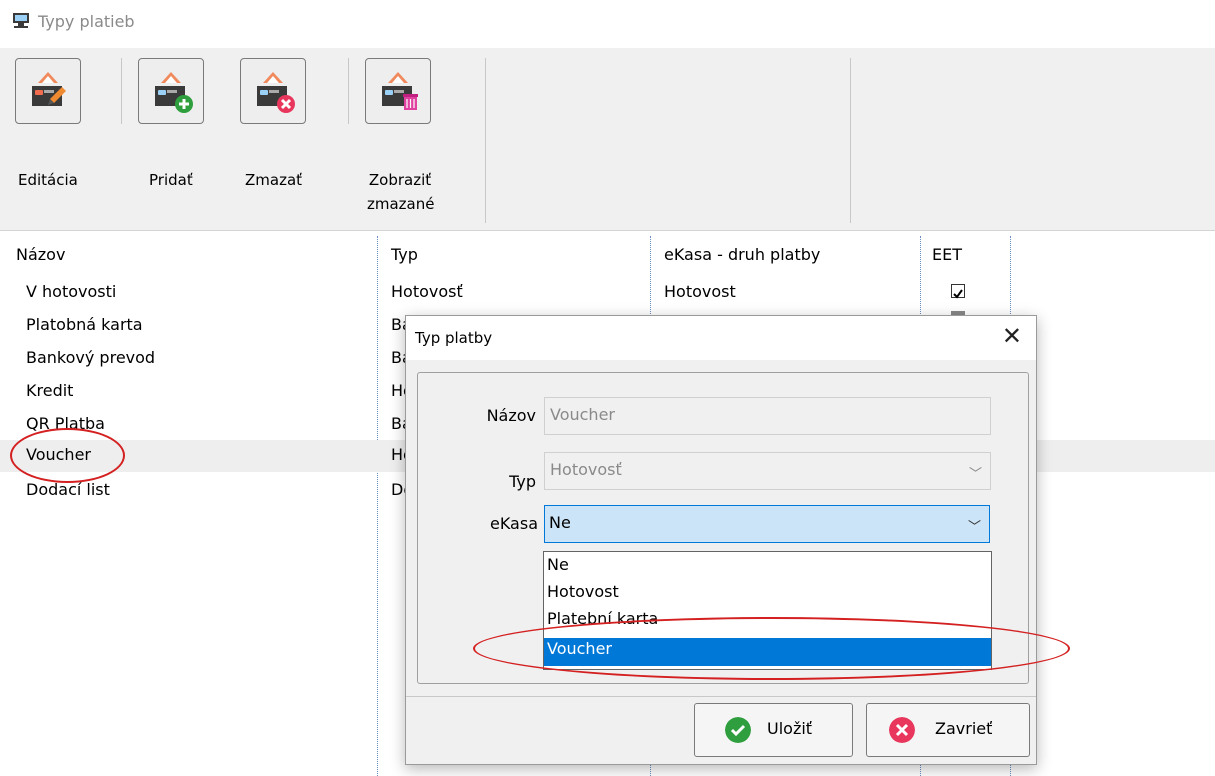 The height and width of the screenshot is (776, 1215). What do you see at coordinates (767, 416) in the screenshot?
I see `name-field: Voucher` at bounding box center [767, 416].